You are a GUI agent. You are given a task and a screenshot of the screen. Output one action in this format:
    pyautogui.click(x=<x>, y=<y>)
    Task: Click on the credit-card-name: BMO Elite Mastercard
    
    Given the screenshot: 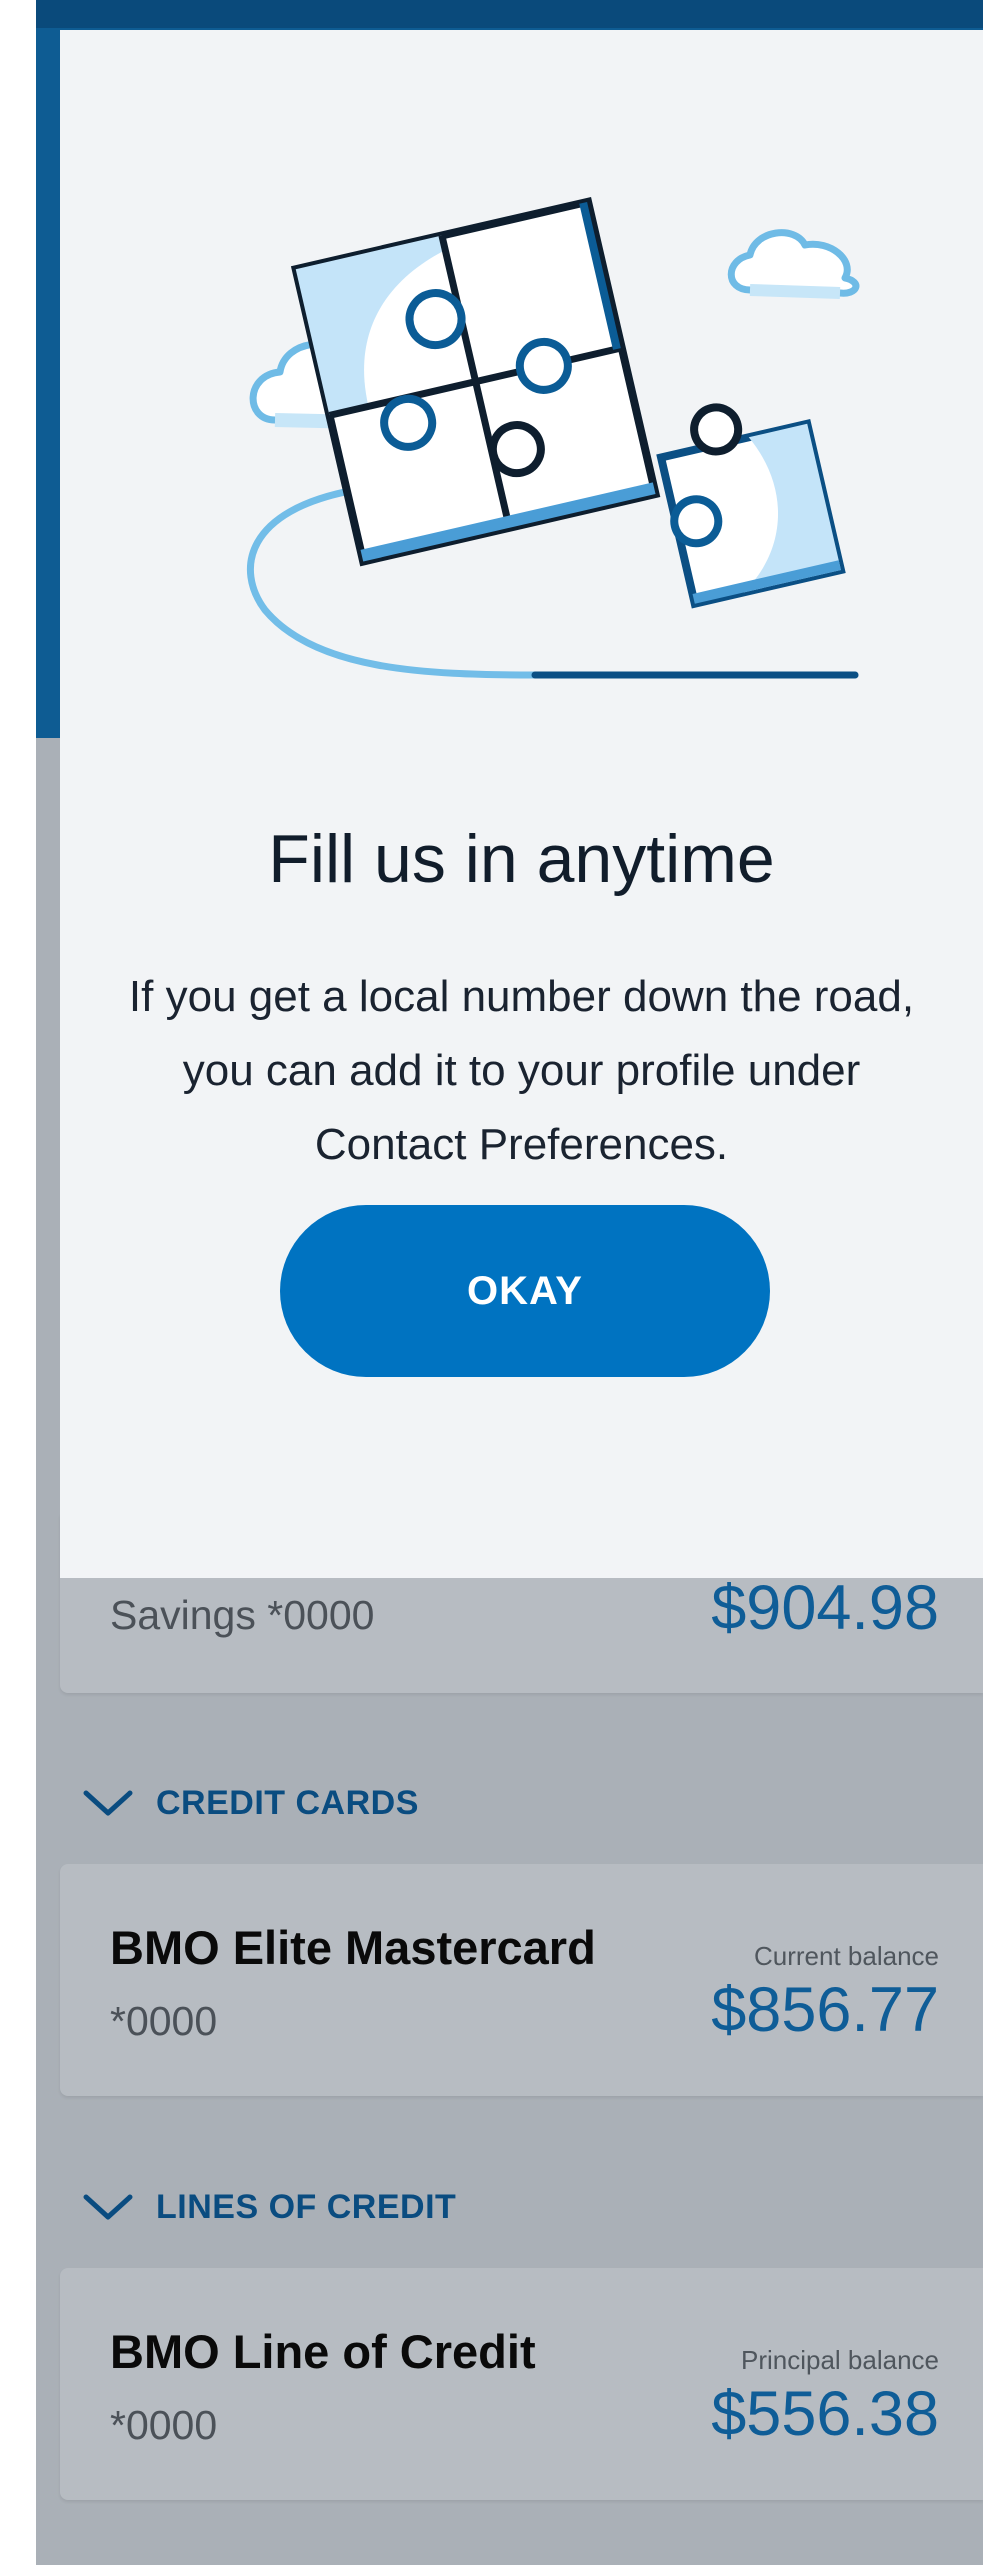 What is the action you would take?
    pyautogui.click(x=353, y=1947)
    